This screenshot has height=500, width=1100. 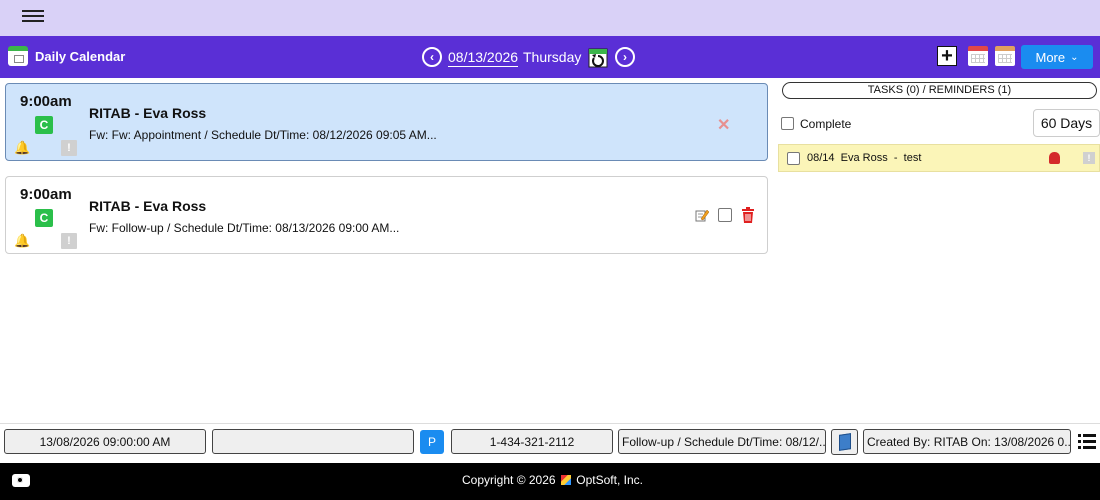 What do you see at coordinates (725, 215) in the screenshot?
I see `complete-checkbox` at bounding box center [725, 215].